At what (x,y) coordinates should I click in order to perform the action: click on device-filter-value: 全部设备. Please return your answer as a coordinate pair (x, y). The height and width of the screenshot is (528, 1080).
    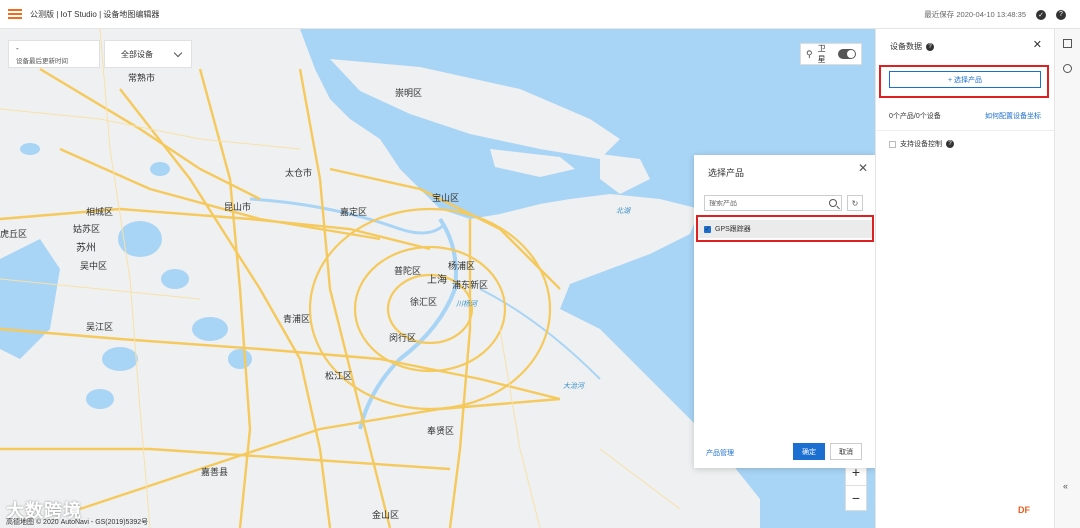
    Looking at the image, I should click on (137, 54).